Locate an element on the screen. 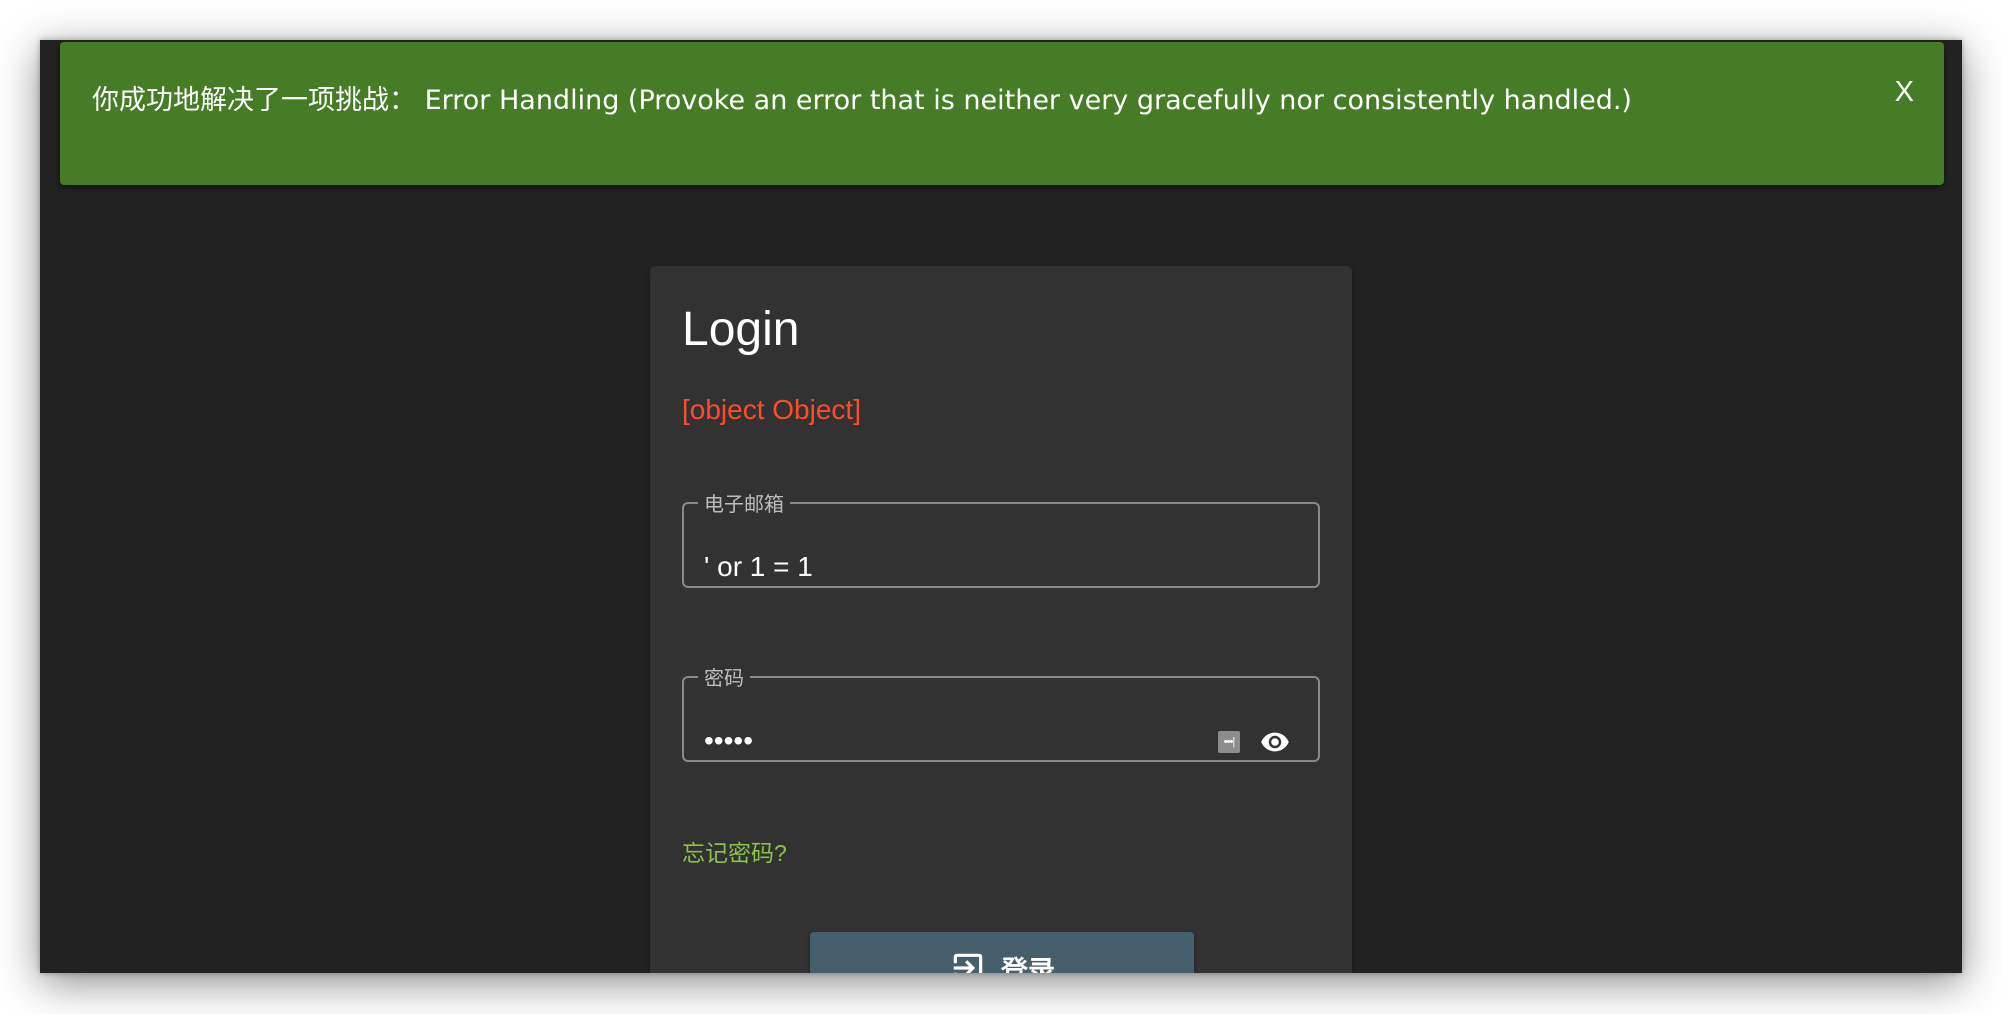  login-button: 登录 is located at coordinates (1002, 952).